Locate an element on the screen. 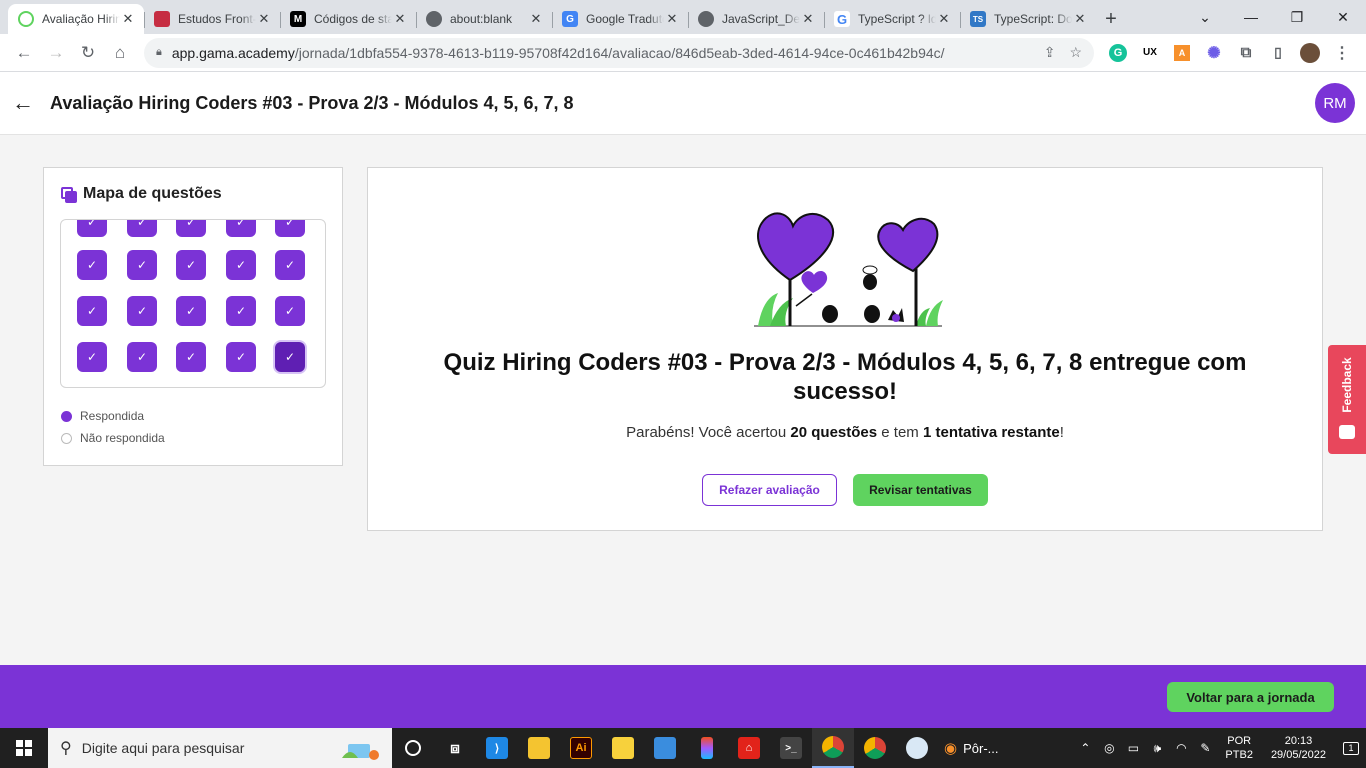 This screenshot has height=768, width=1366. feedback-tab: Feedback is located at coordinates (1347, 399).